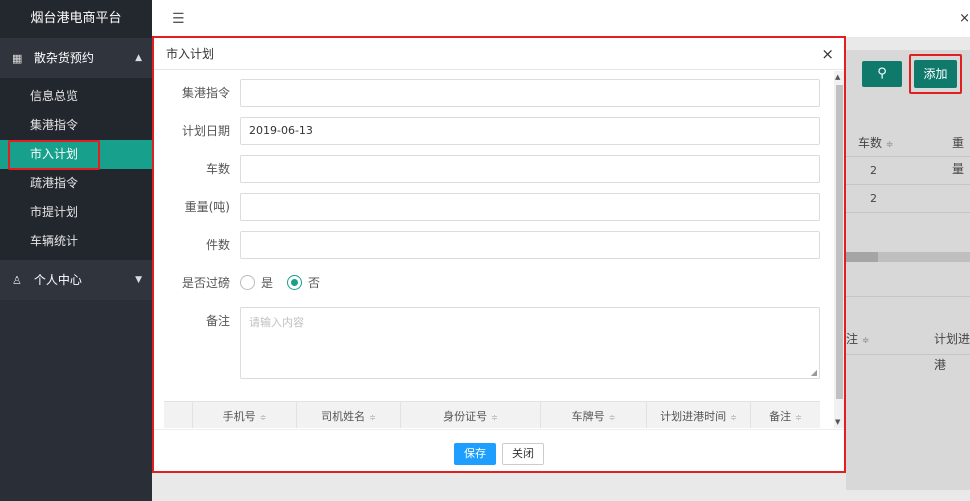 The height and width of the screenshot is (501, 970). I want to click on gather-order-label: 集港指令, so click(205, 93).